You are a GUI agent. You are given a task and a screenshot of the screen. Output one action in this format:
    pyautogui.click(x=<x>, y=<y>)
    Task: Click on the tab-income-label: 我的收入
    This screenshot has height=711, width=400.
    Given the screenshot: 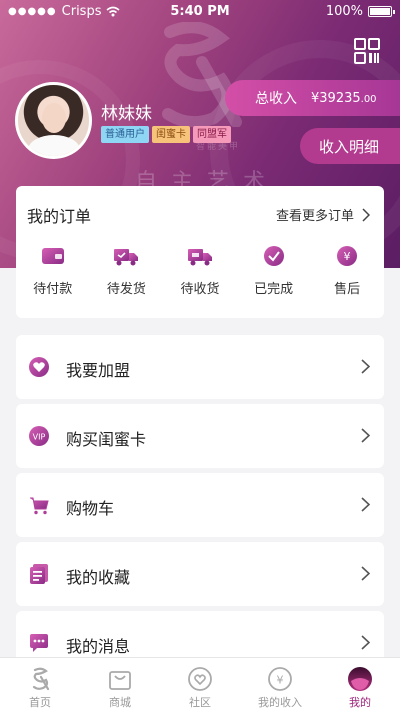 What is the action you would take?
    pyautogui.click(x=280, y=702)
    